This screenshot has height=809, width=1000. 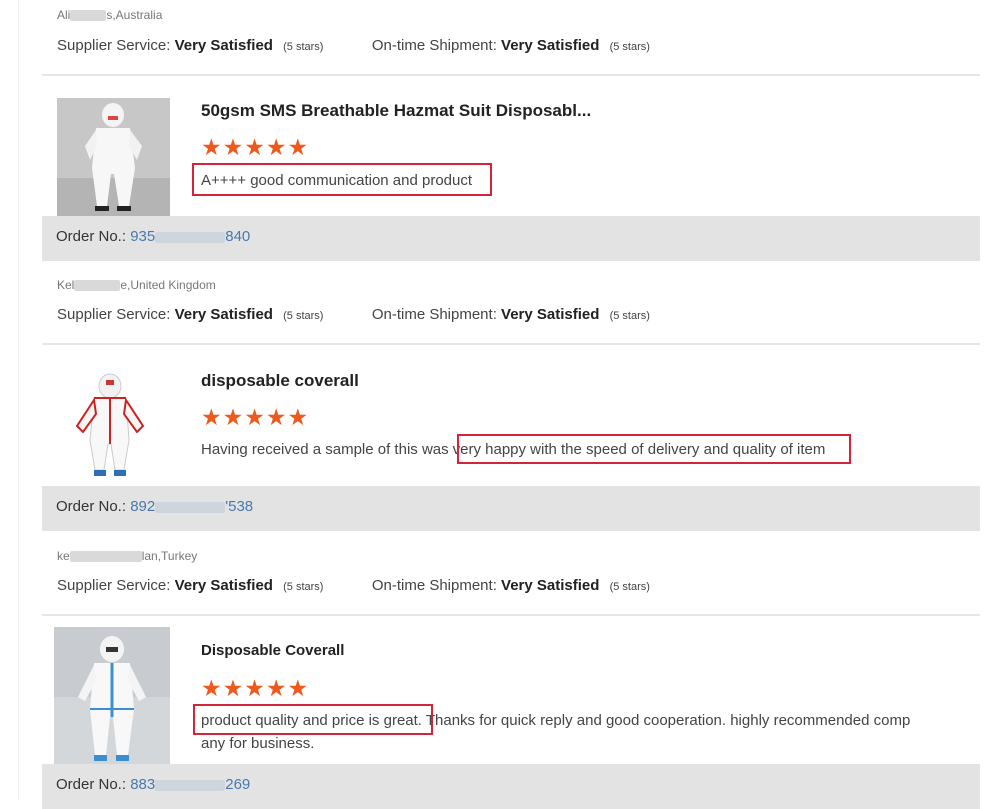 I want to click on location-suffix: s,Australia, so click(x=134, y=15).